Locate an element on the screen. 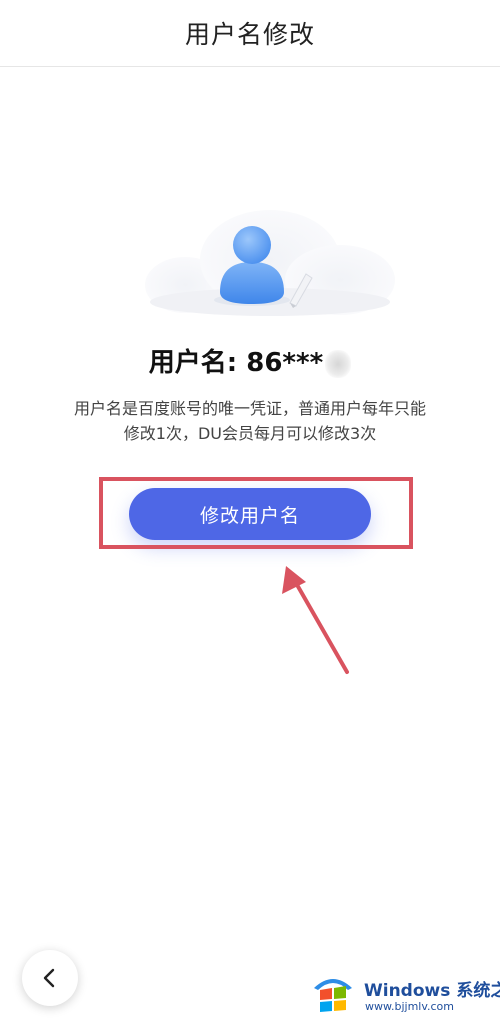  username-description: 用户名是百度账号的唯一凭证，普通用户每年只能 修改1次，DU会员每月可以修改3次 is located at coordinates (250, 421).